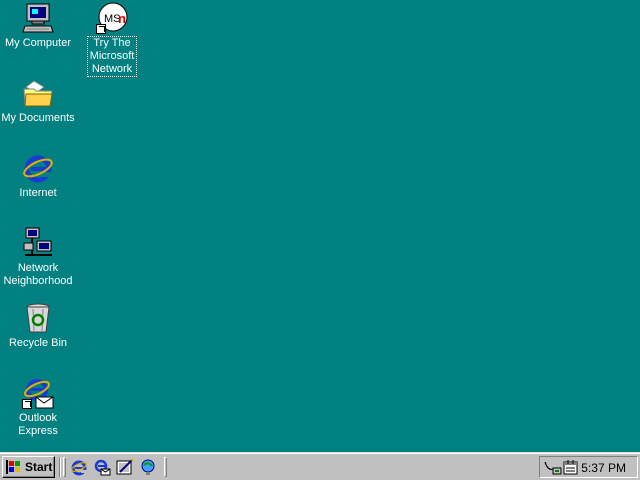 This screenshot has width=640, height=480. What do you see at coordinates (165, 467) in the screenshot?
I see `taskbar-grip` at bounding box center [165, 467].